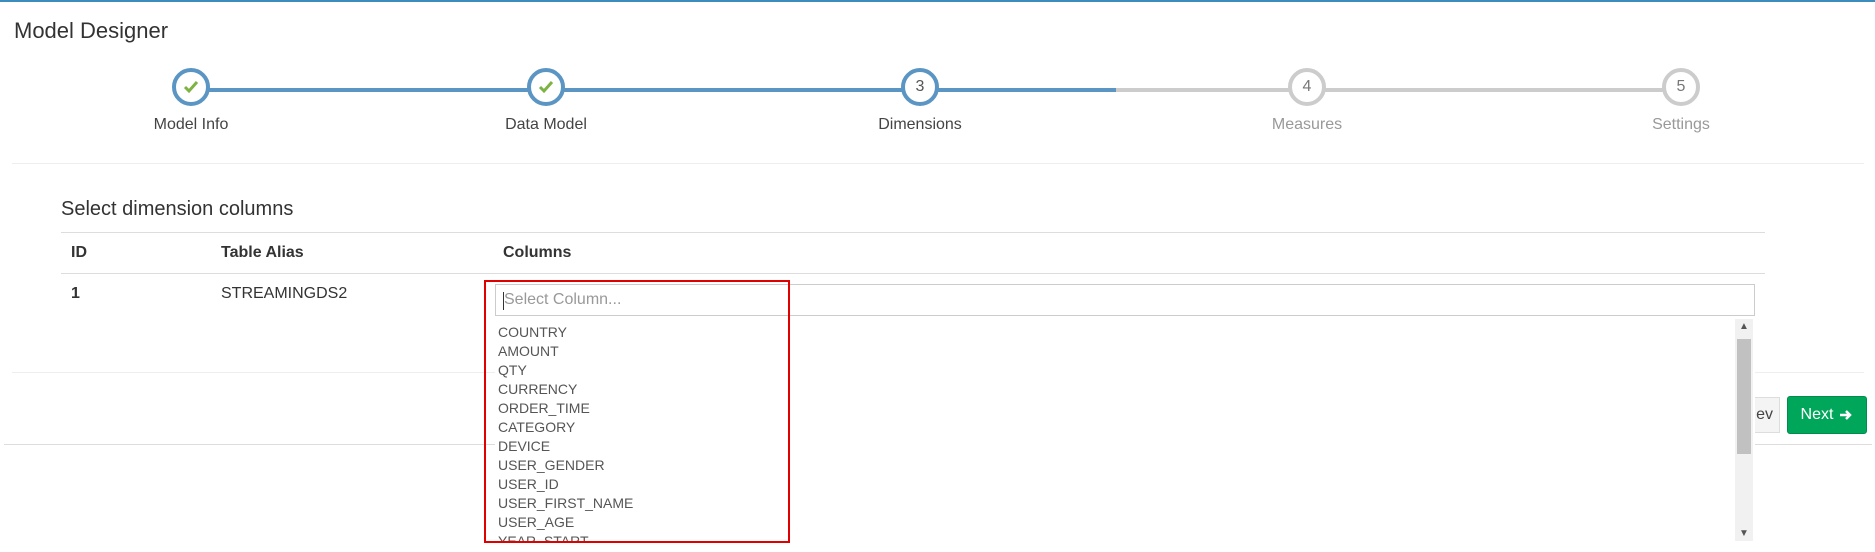 The height and width of the screenshot is (552, 1875). I want to click on step-circle: 5, so click(1681, 87).